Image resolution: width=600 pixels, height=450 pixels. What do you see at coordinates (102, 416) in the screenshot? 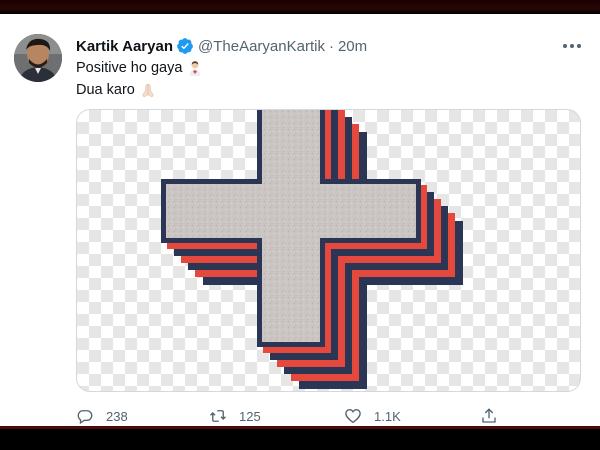
I see `reply-button: 238` at bounding box center [102, 416].